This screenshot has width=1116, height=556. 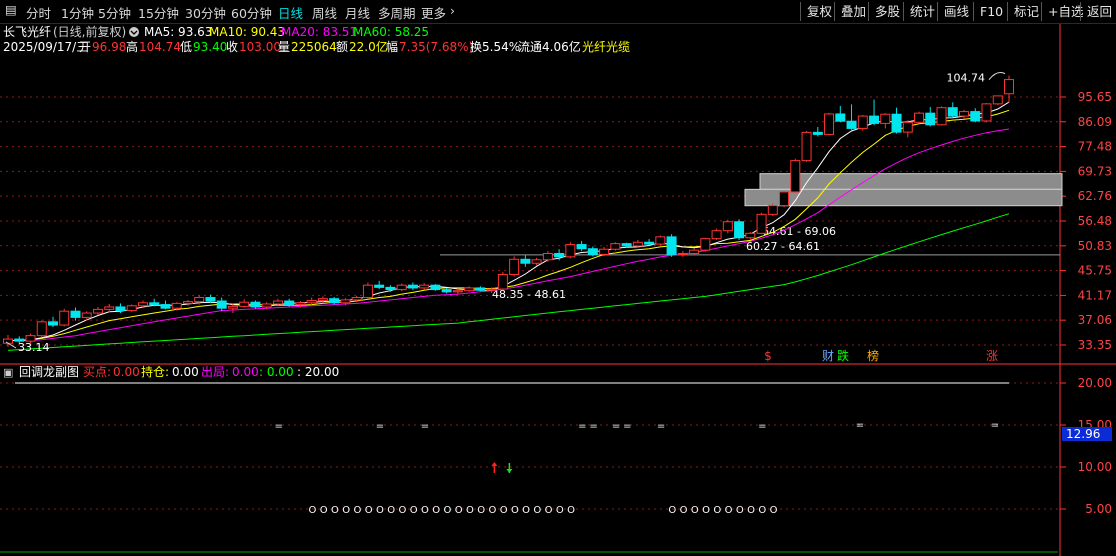 What do you see at coordinates (1062, 11) in the screenshot?
I see `toolbar-btn-7: +自选` at bounding box center [1062, 11].